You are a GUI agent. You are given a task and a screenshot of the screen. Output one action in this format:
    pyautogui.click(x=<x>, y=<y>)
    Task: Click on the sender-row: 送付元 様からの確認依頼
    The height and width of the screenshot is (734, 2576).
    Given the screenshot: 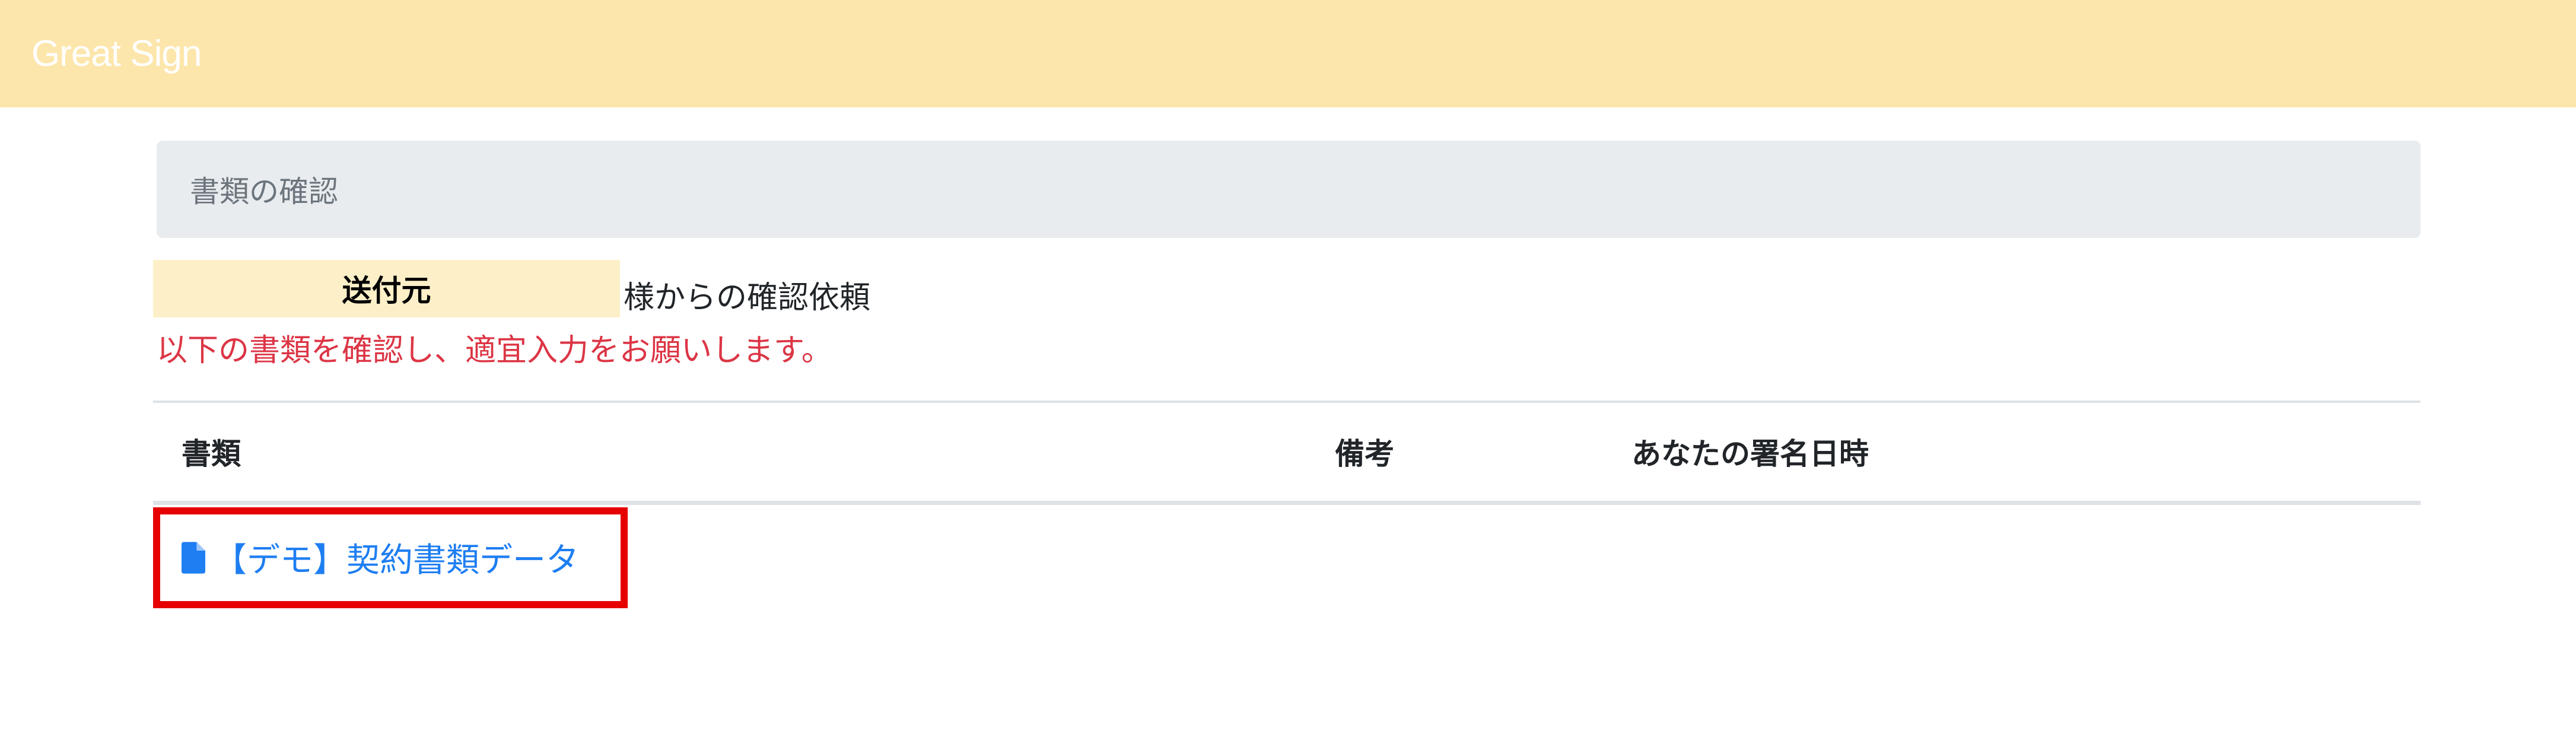 What is the action you would take?
    pyautogui.click(x=511, y=288)
    